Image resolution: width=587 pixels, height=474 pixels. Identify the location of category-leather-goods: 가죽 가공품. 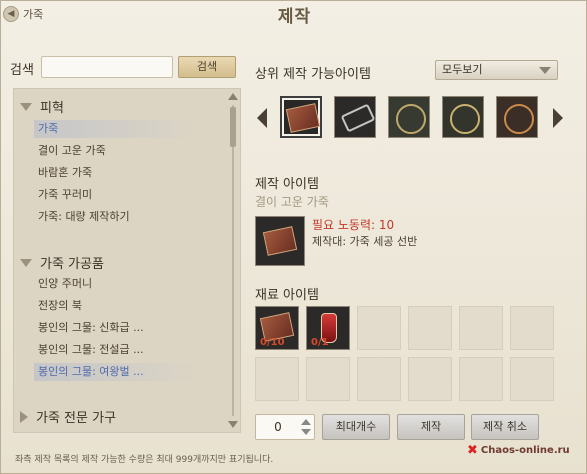
(62, 262).